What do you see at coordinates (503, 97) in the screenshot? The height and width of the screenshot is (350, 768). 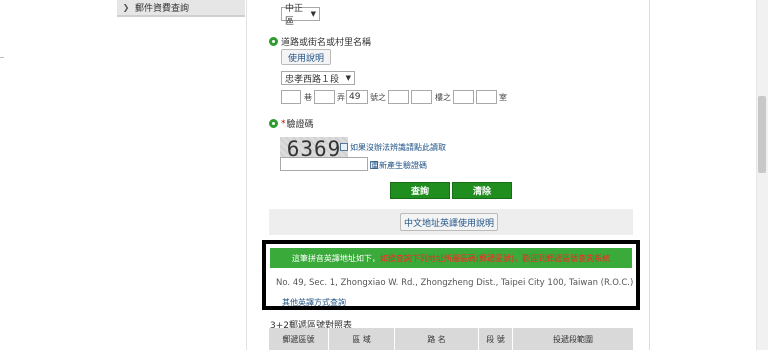 I see `room-unit-label: 室` at bounding box center [503, 97].